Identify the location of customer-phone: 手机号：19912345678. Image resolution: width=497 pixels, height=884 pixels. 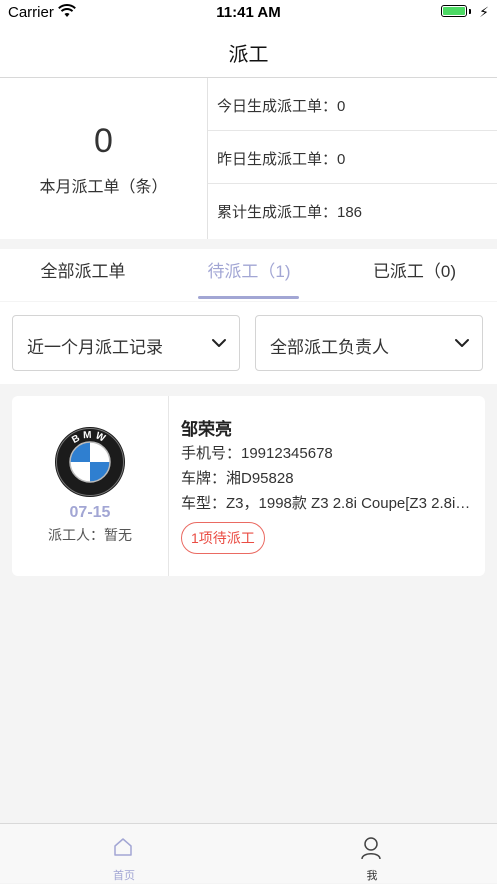
(257, 453).